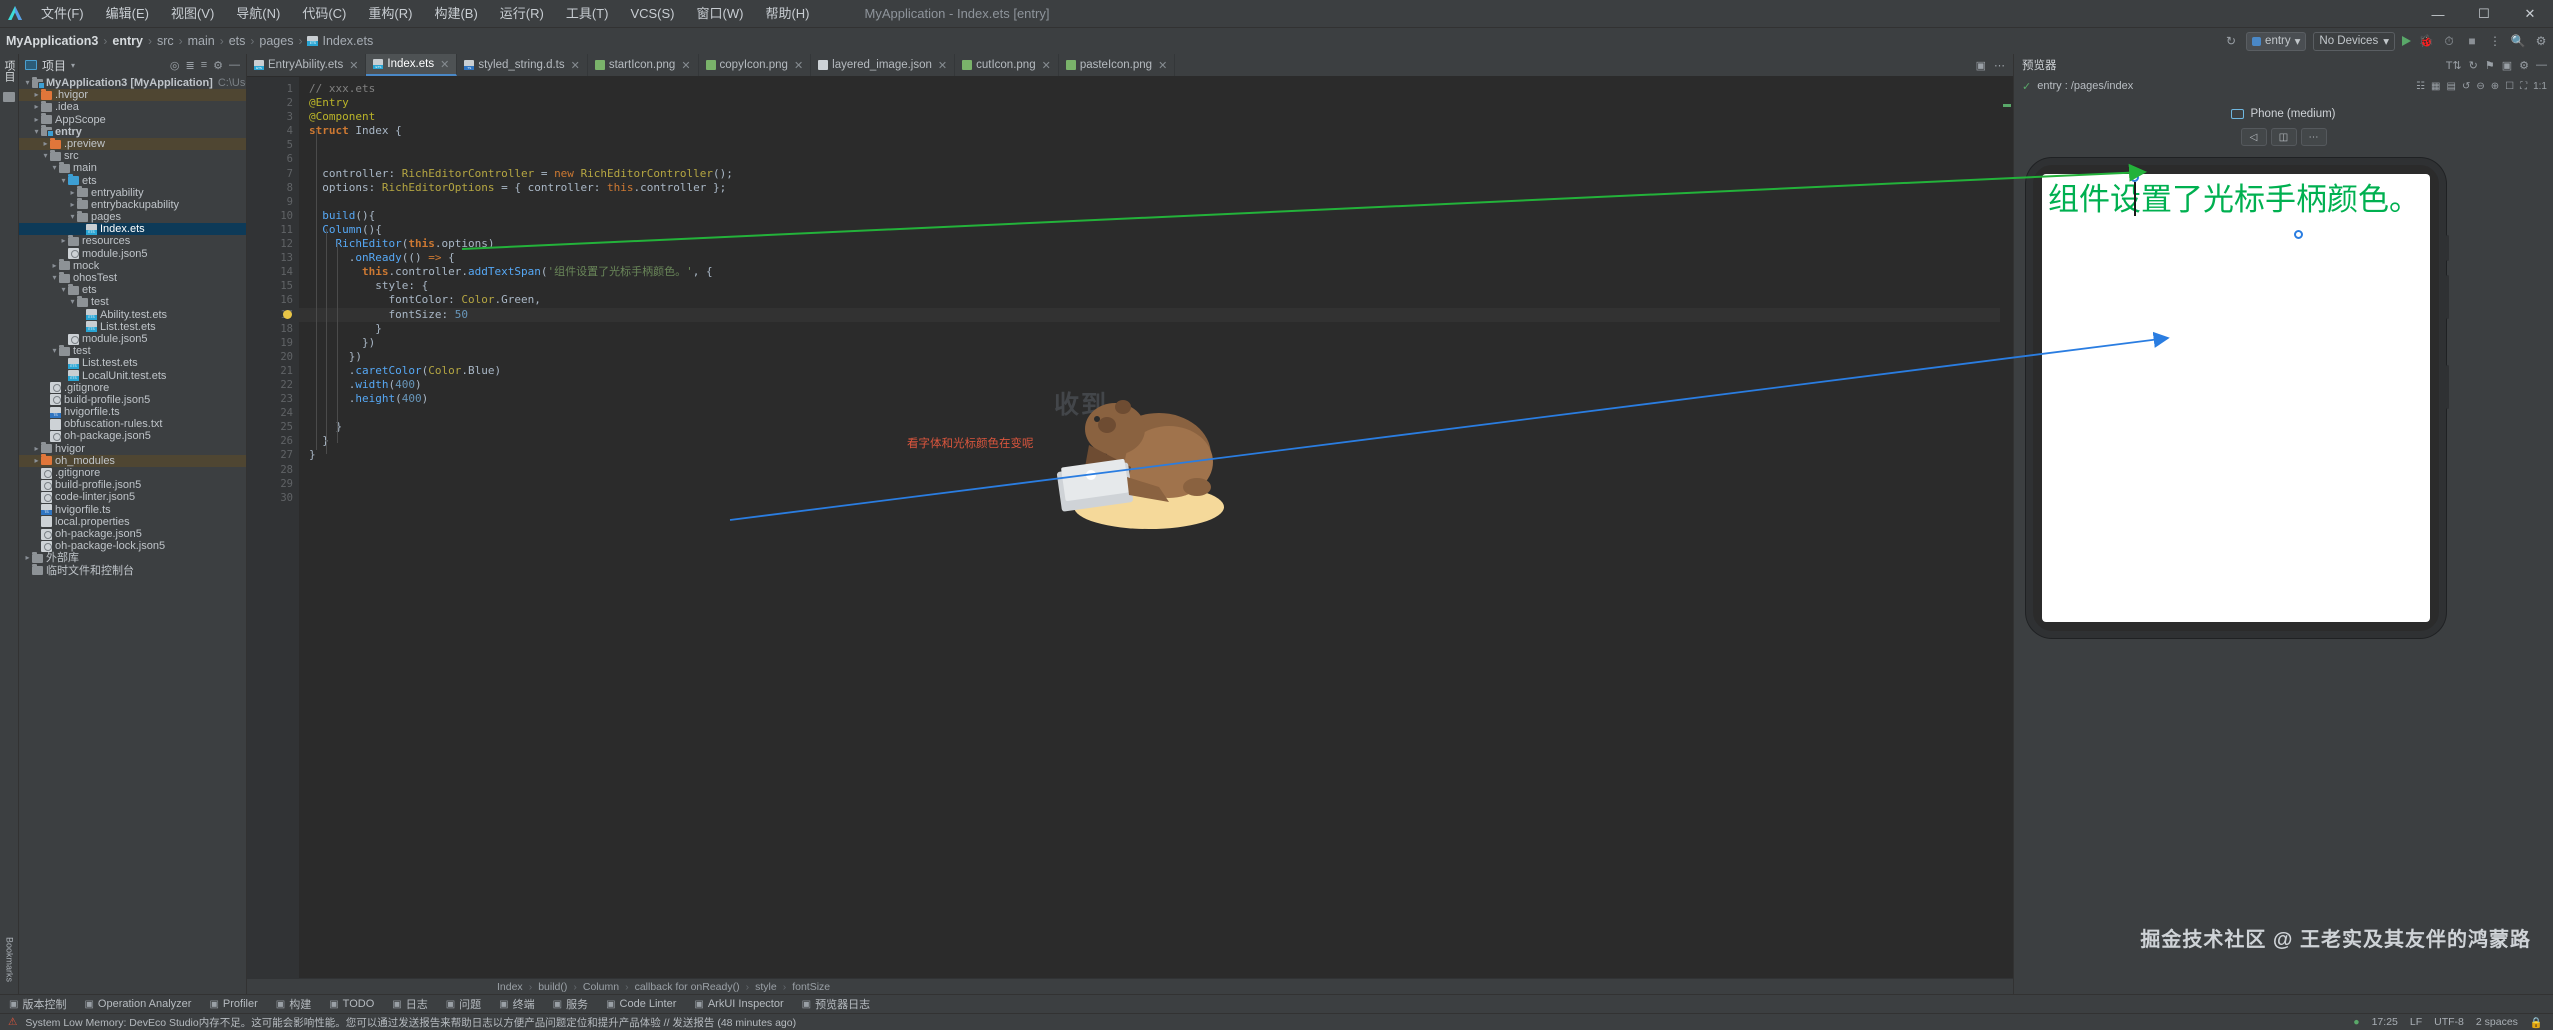 This screenshot has height=1030, width=2553. Describe the element at coordinates (273, 103) in the screenshot. I see `gutter-line-2: 2` at that location.